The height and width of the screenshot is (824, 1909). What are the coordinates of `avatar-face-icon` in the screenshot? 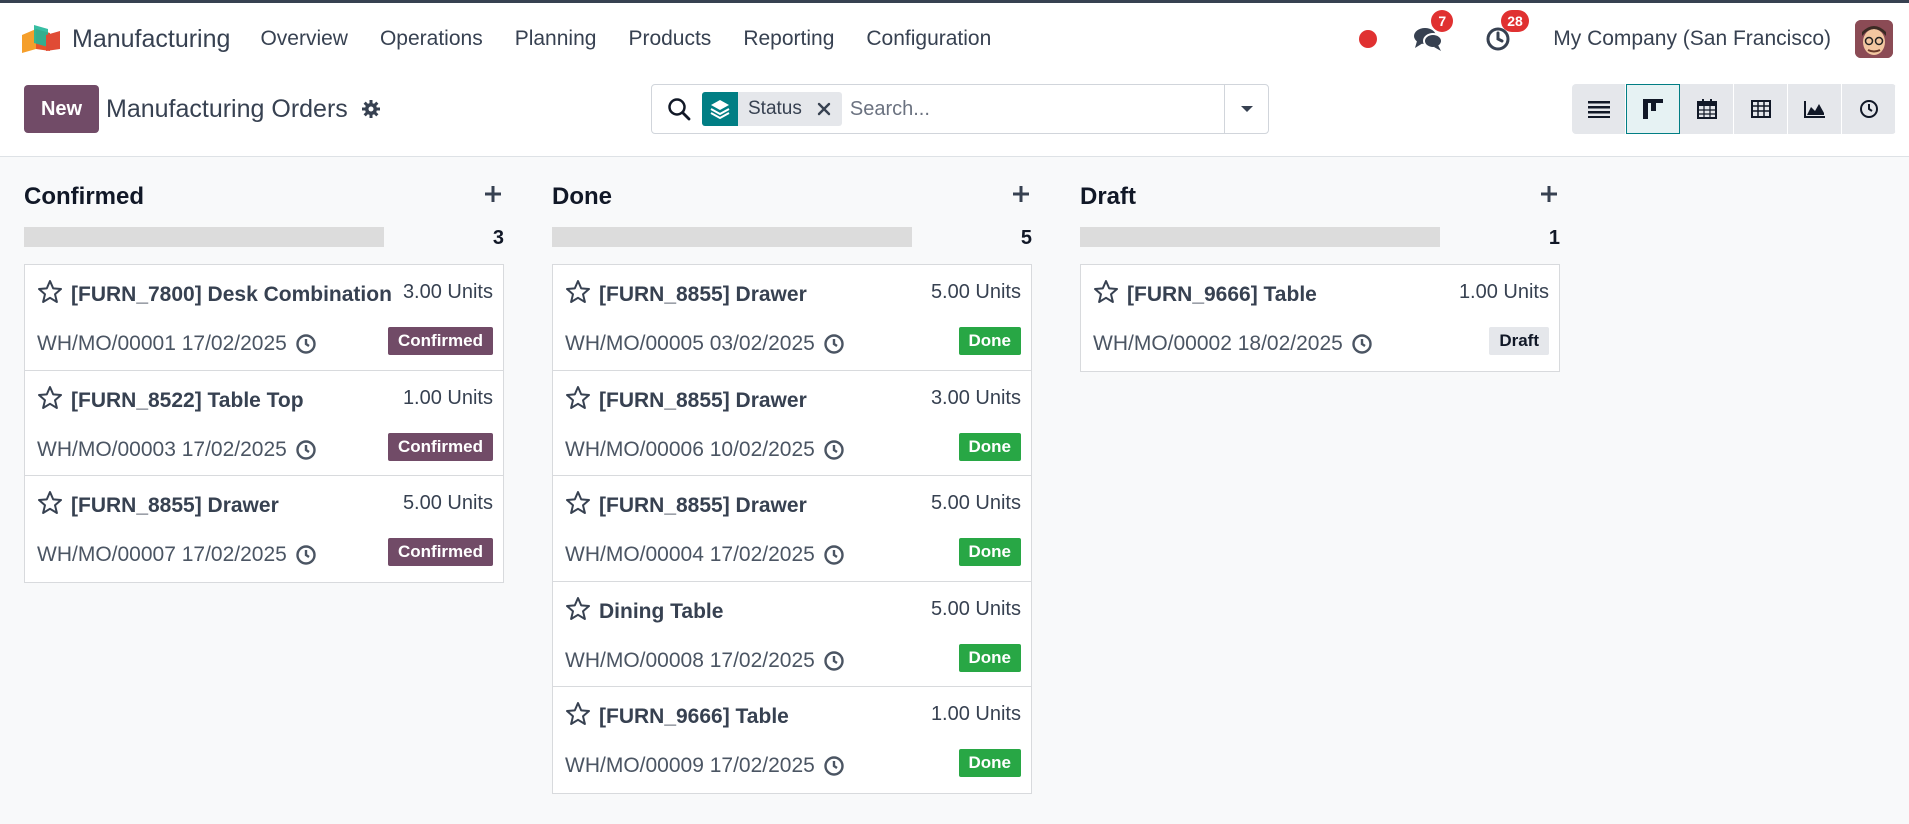 It's located at (1874, 39).